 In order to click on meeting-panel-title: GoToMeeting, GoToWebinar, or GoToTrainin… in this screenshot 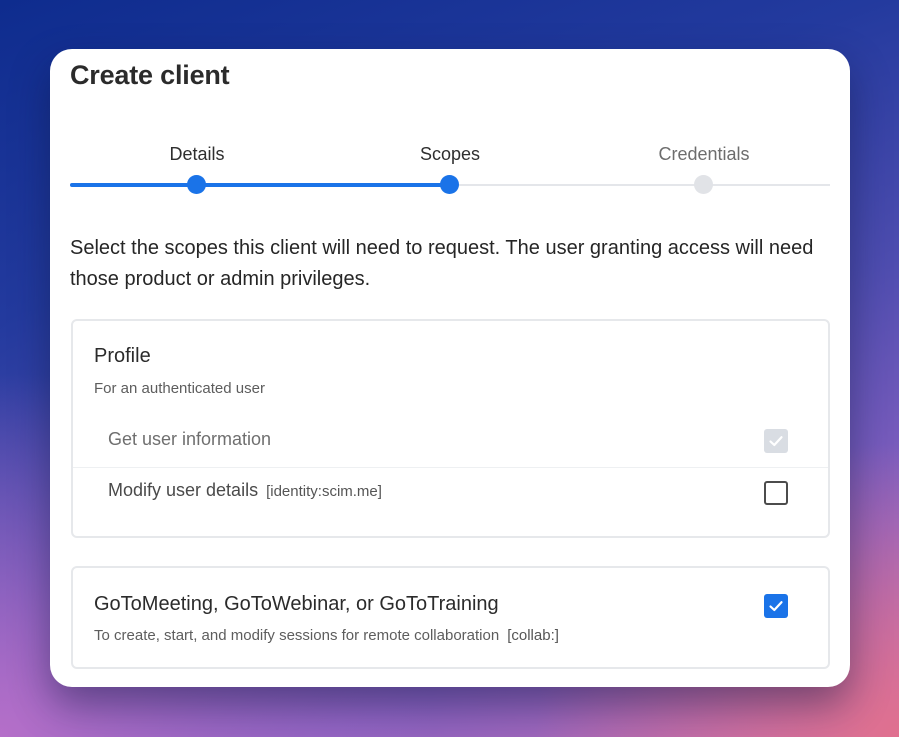, I will do `click(296, 604)`.